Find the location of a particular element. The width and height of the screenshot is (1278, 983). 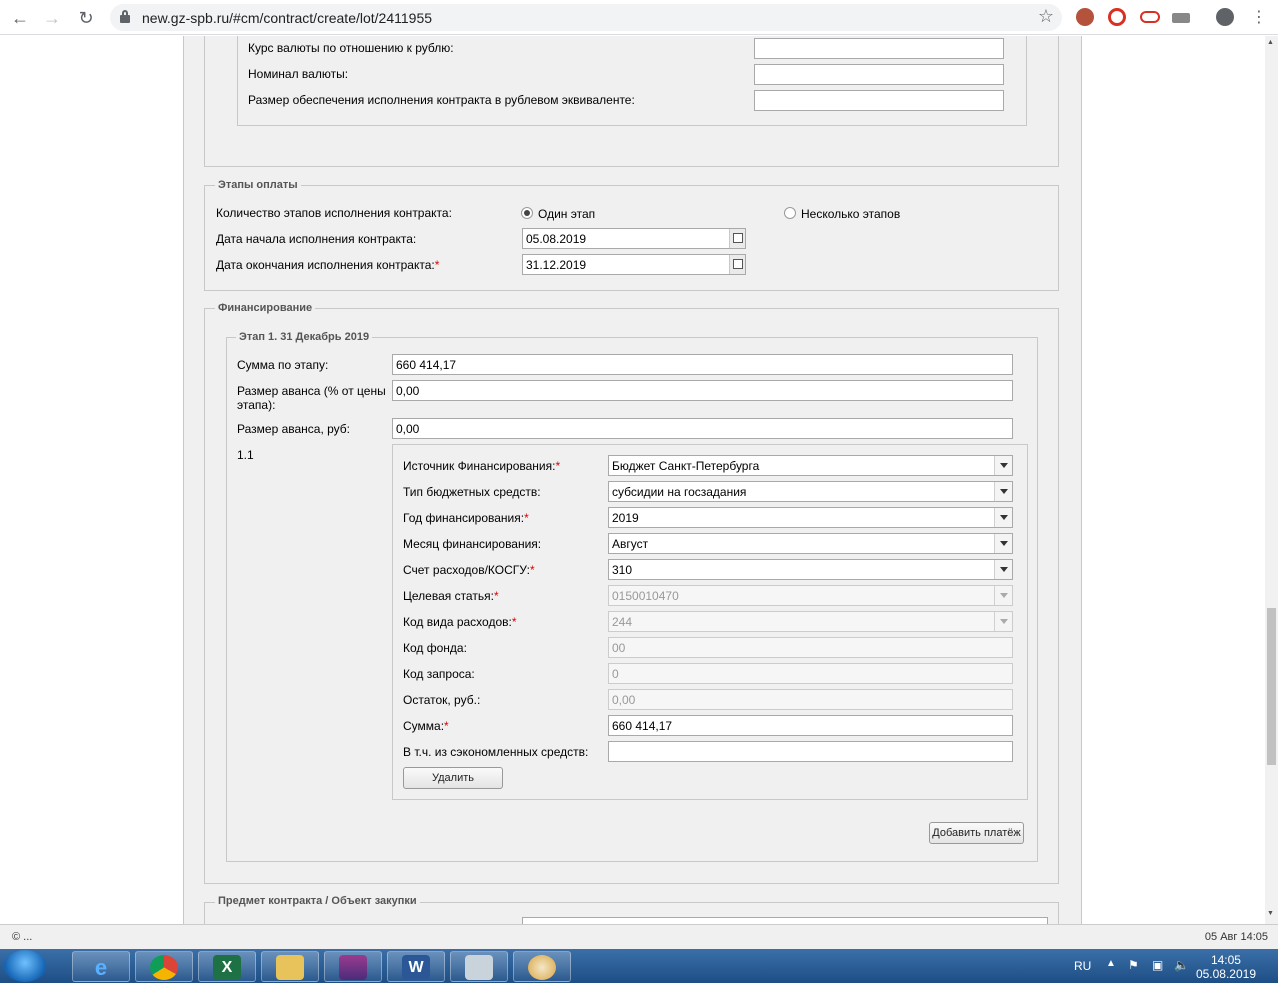

calculator-icon is located at coordinates (479, 967).